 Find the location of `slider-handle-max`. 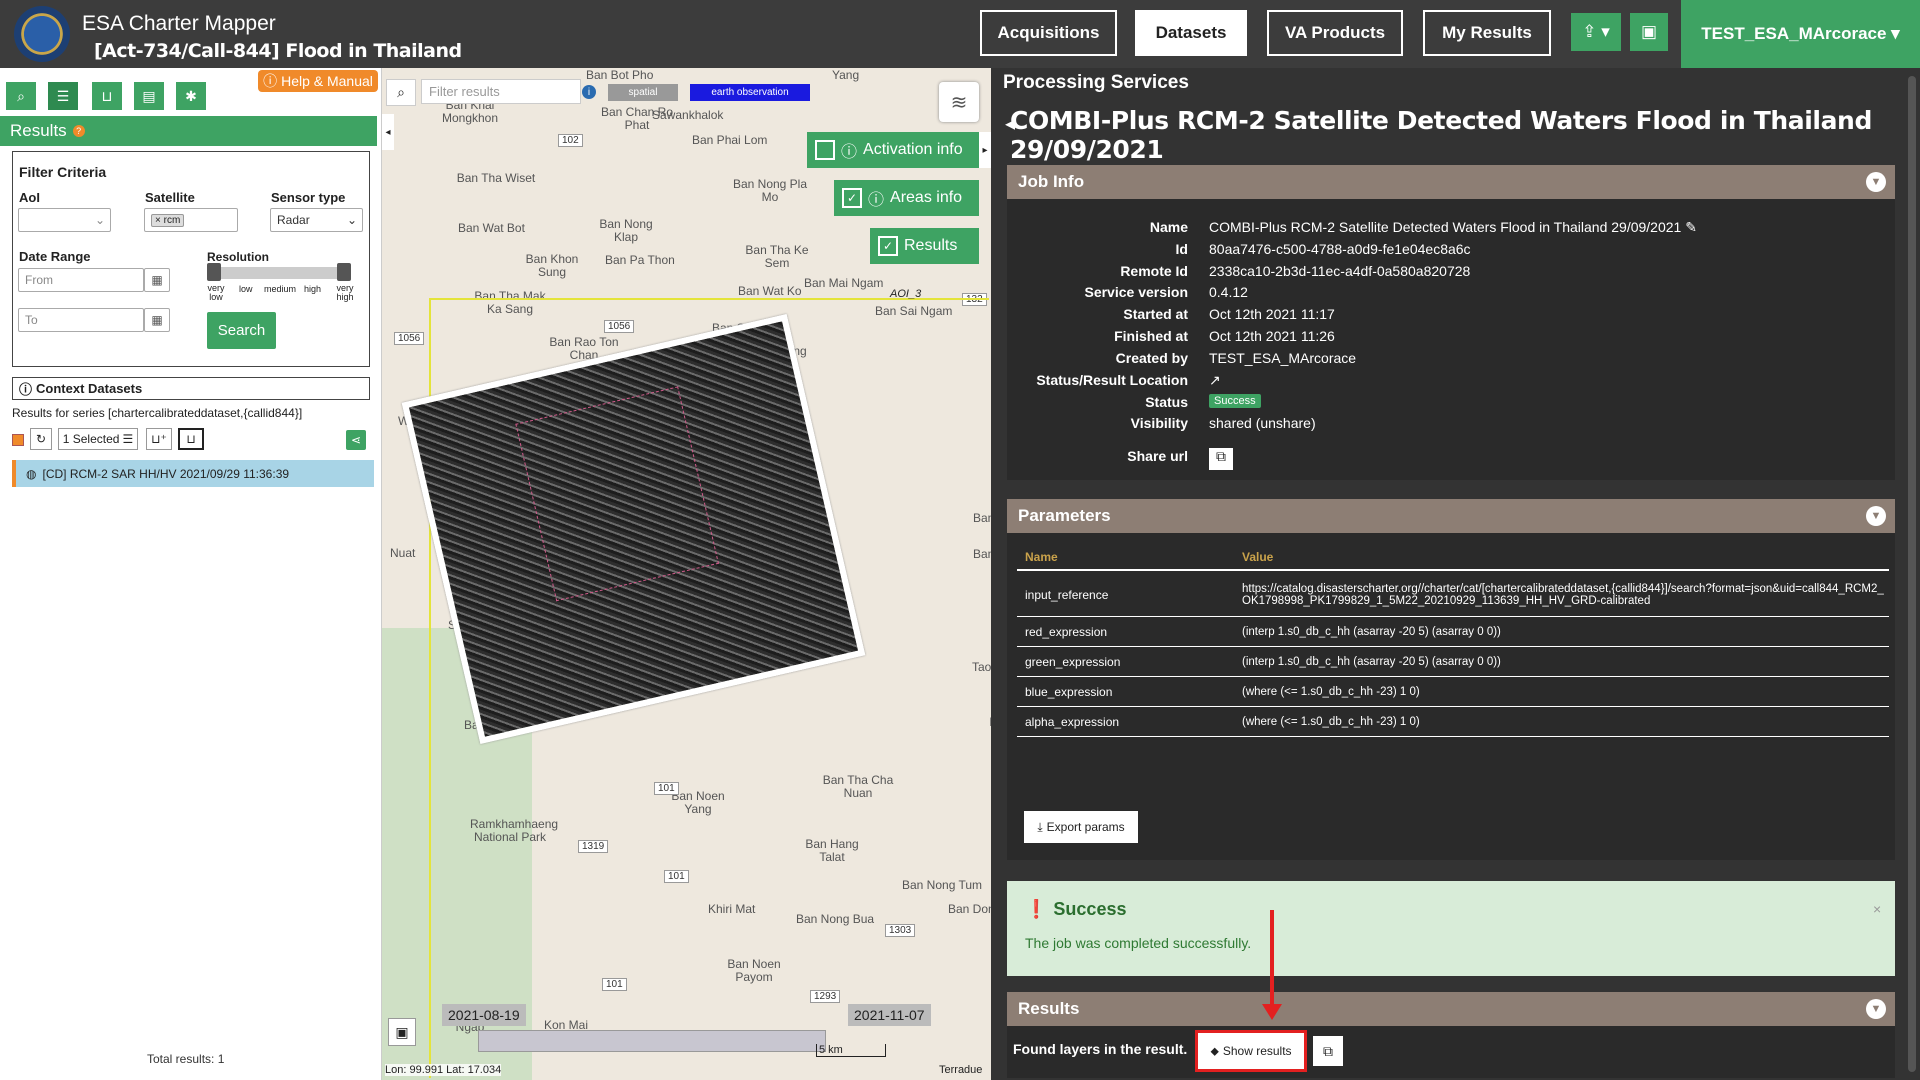

slider-handle-max is located at coordinates (344, 272).